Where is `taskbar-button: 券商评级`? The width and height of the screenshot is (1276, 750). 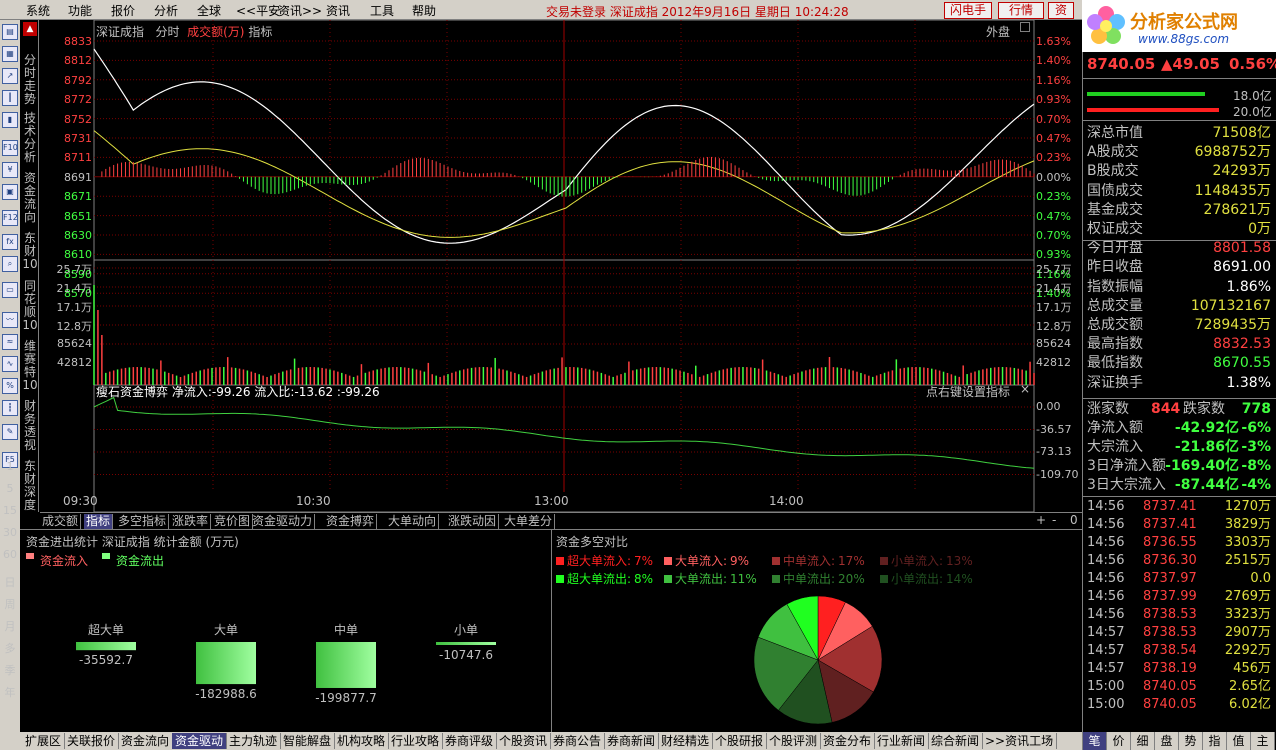
taskbar-button: 券商评级 is located at coordinates (470, 741).